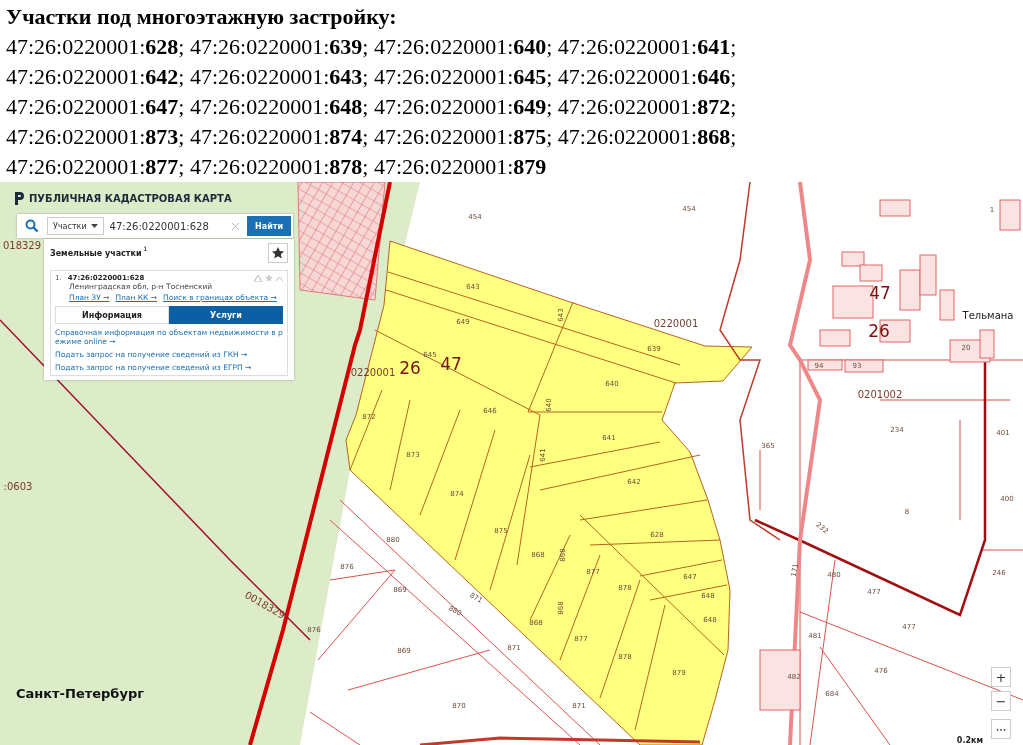 Image resolution: width=1023 pixels, height=745 pixels. I want to click on zoom-out-button: −, so click(1001, 701).